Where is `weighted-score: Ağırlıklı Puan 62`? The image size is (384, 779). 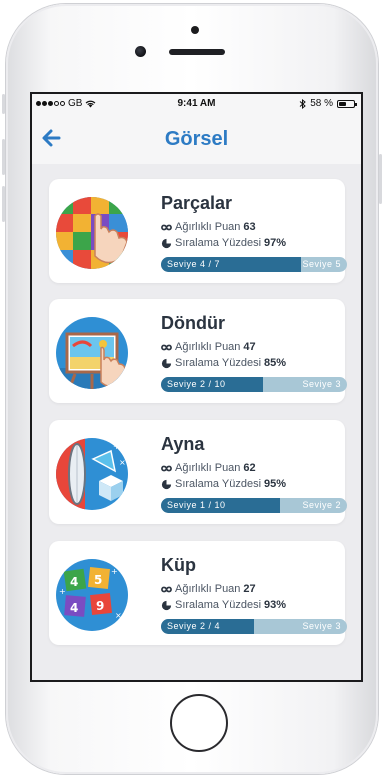
weighted-score: Ağırlıklı Puan 62 is located at coordinates (208, 468).